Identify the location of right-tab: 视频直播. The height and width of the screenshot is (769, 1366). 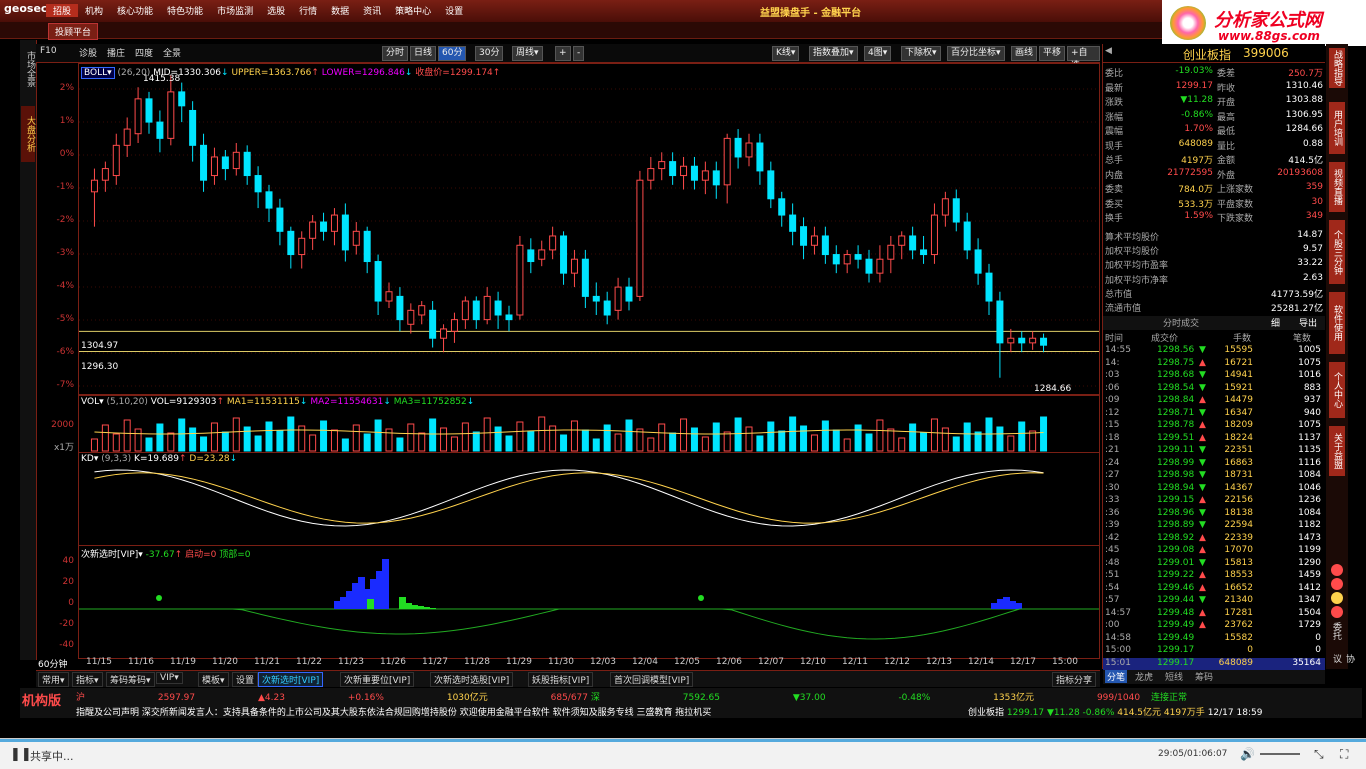
(1337, 187).